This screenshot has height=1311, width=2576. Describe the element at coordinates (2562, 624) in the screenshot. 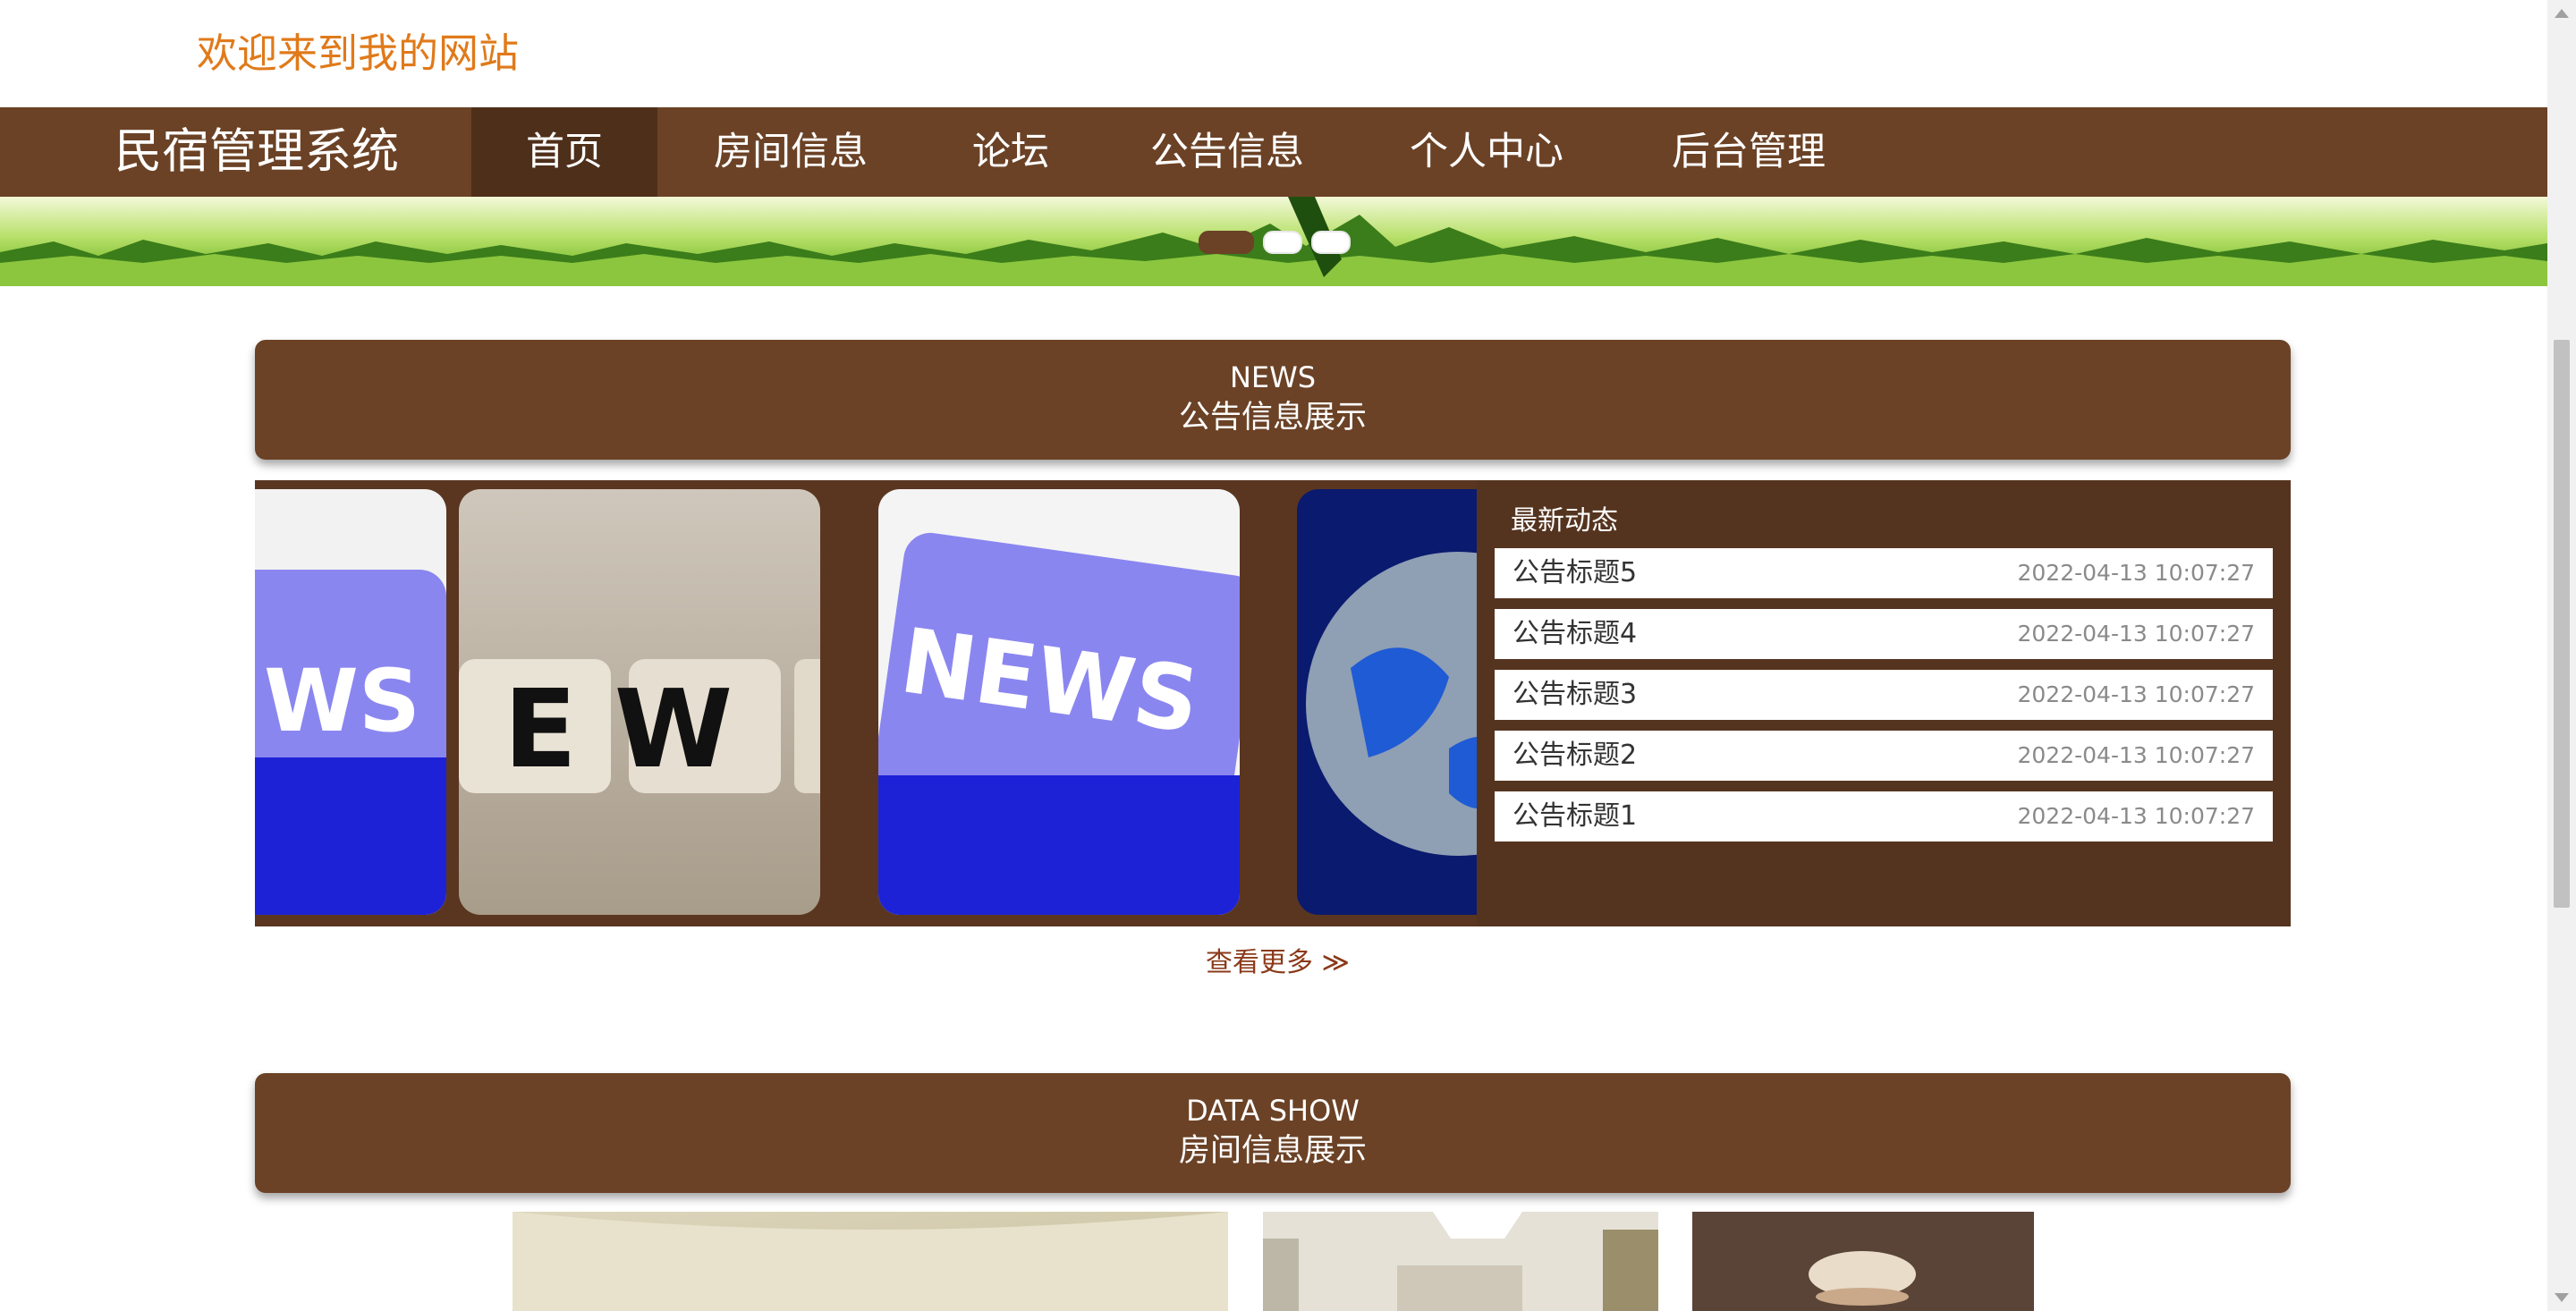

I see `scrollbar-thumb` at that location.